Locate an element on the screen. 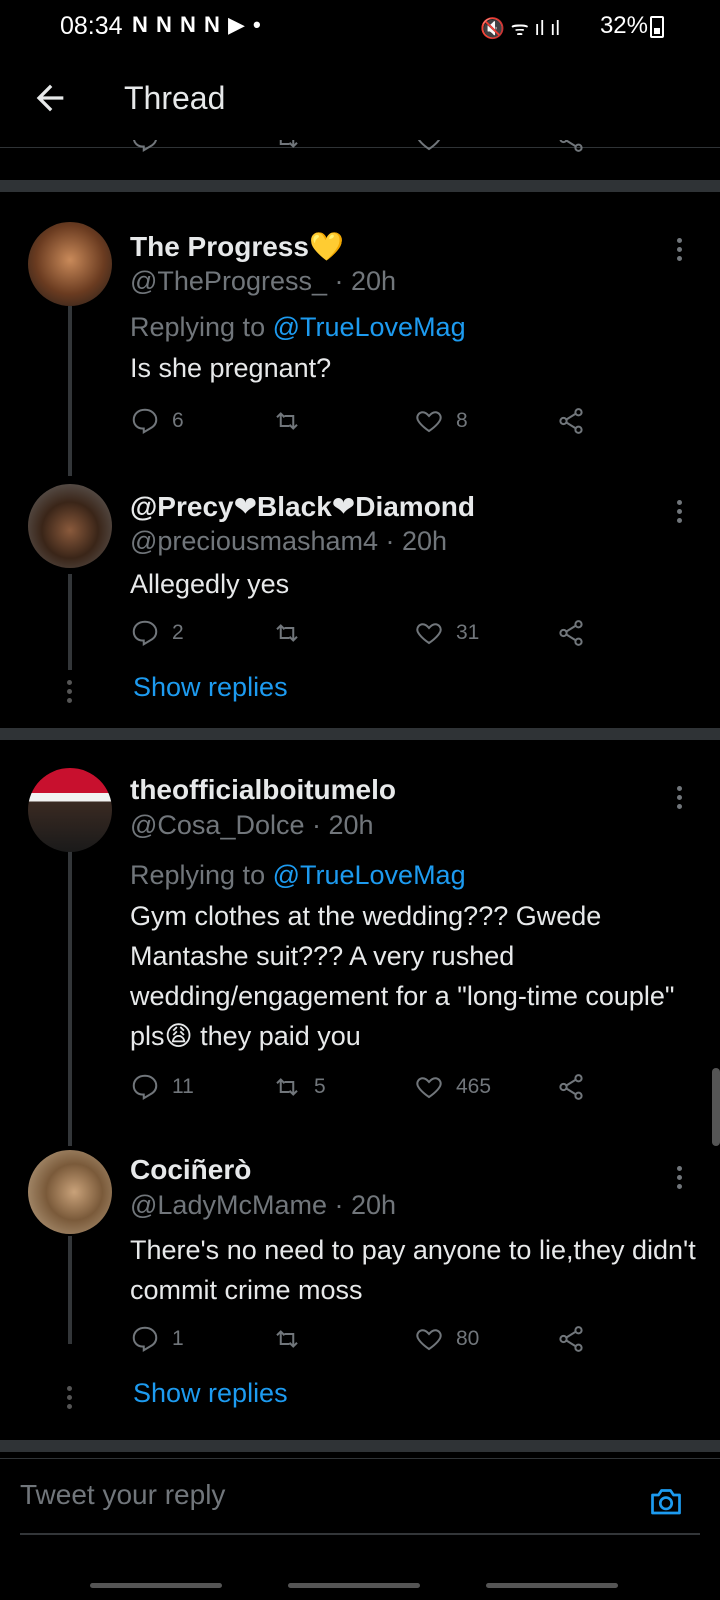 The height and width of the screenshot is (1600, 720). display-name: theofficialboitumelo is located at coordinates (263, 790).